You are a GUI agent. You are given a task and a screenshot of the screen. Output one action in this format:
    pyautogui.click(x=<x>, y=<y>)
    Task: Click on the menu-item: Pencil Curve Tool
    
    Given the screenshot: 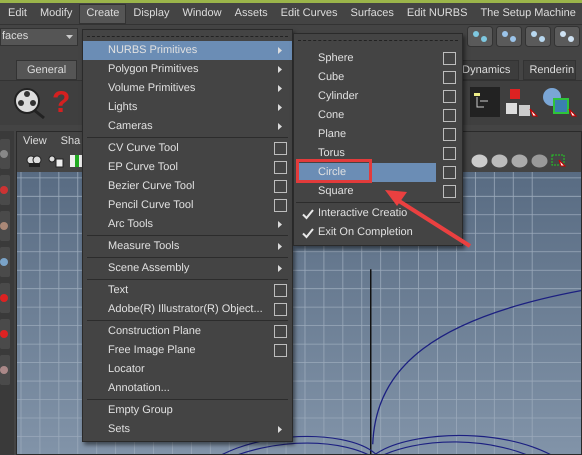 What is the action you would take?
    pyautogui.click(x=187, y=205)
    